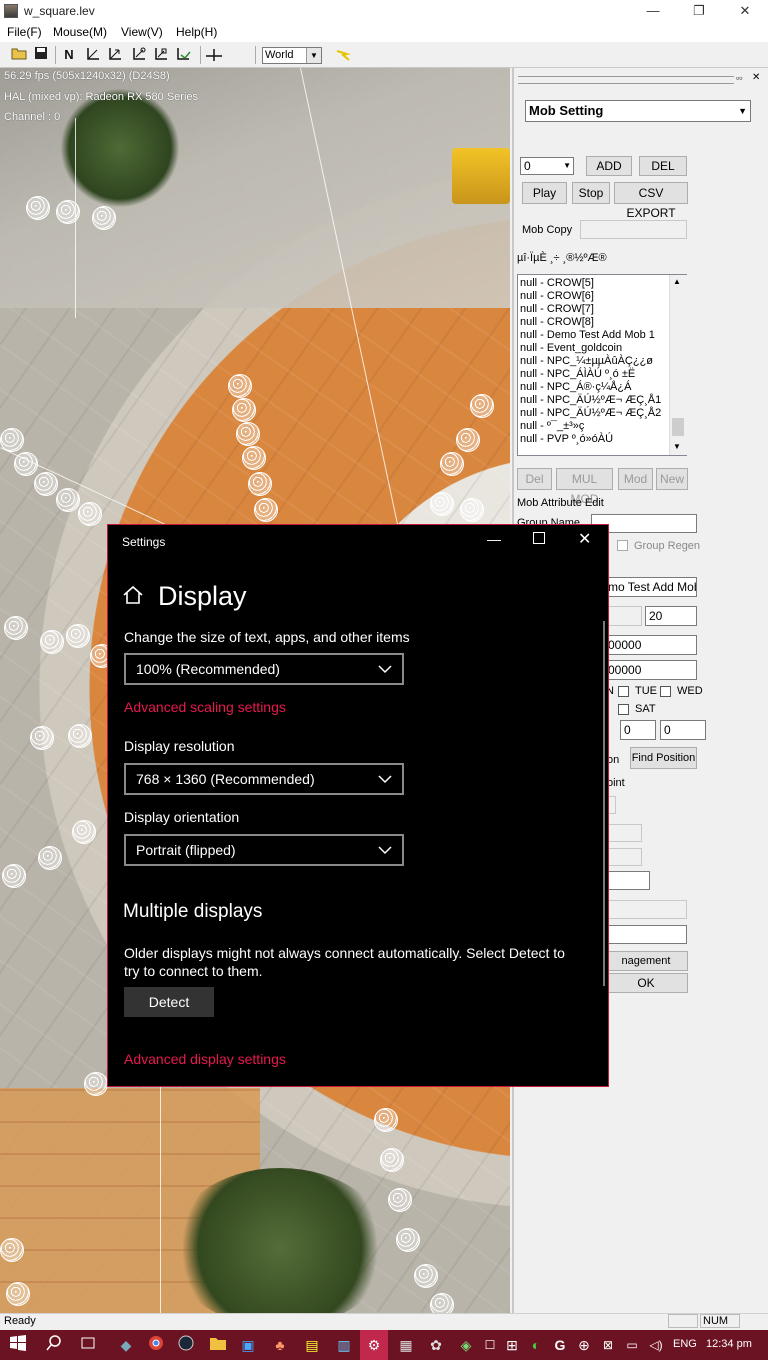  Describe the element at coordinates (54, 1345) in the screenshot. I see `search-icon` at that location.